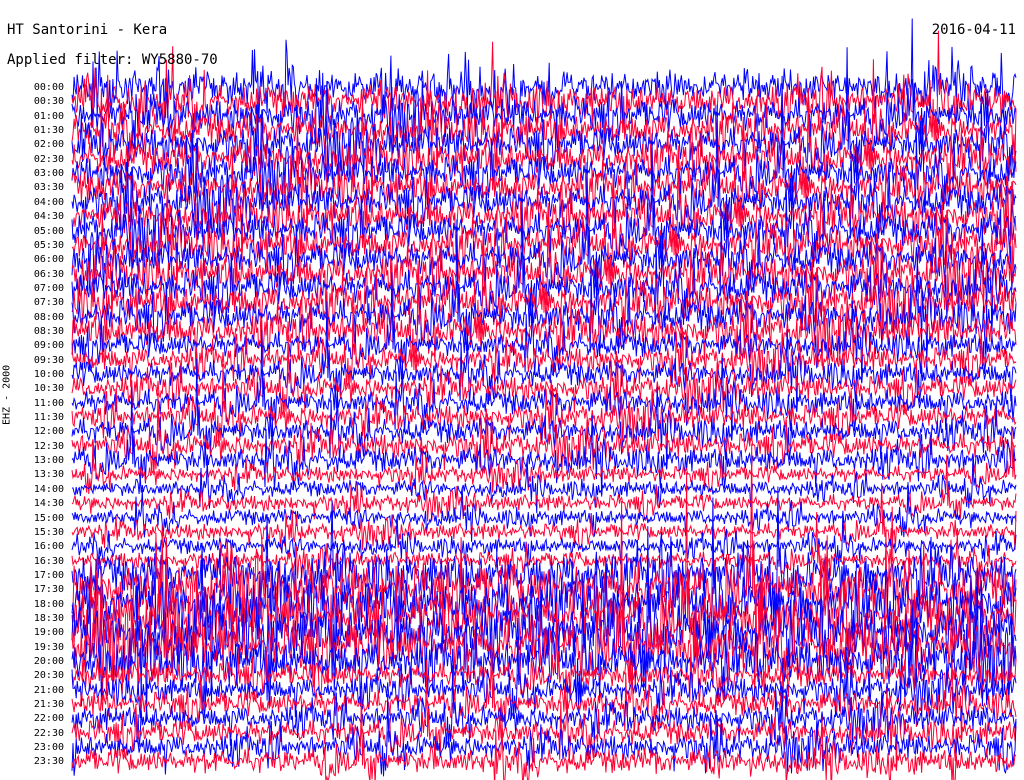  What do you see at coordinates (48, 762) in the screenshot?
I see `hour-label: 23:30` at bounding box center [48, 762].